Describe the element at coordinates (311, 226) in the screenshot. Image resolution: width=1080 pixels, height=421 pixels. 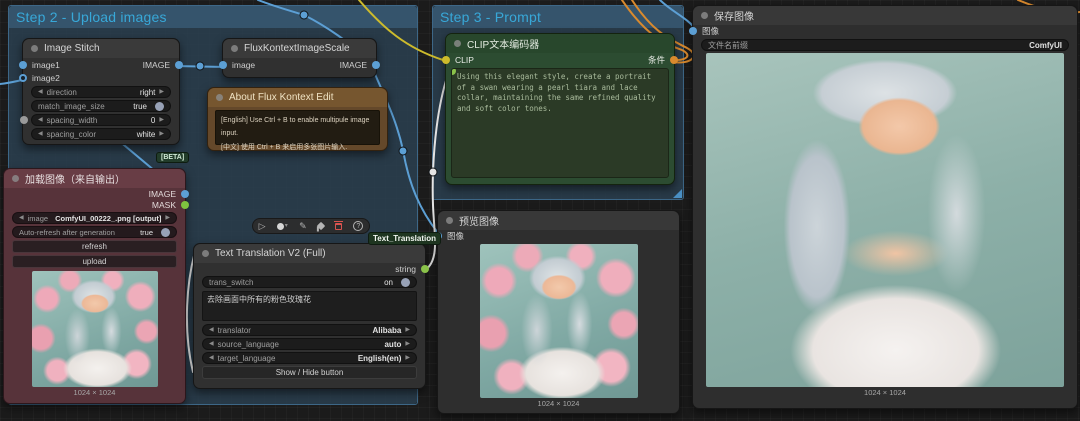
I see `node-toolbar: ▷ ▾ ✎ ?` at that location.